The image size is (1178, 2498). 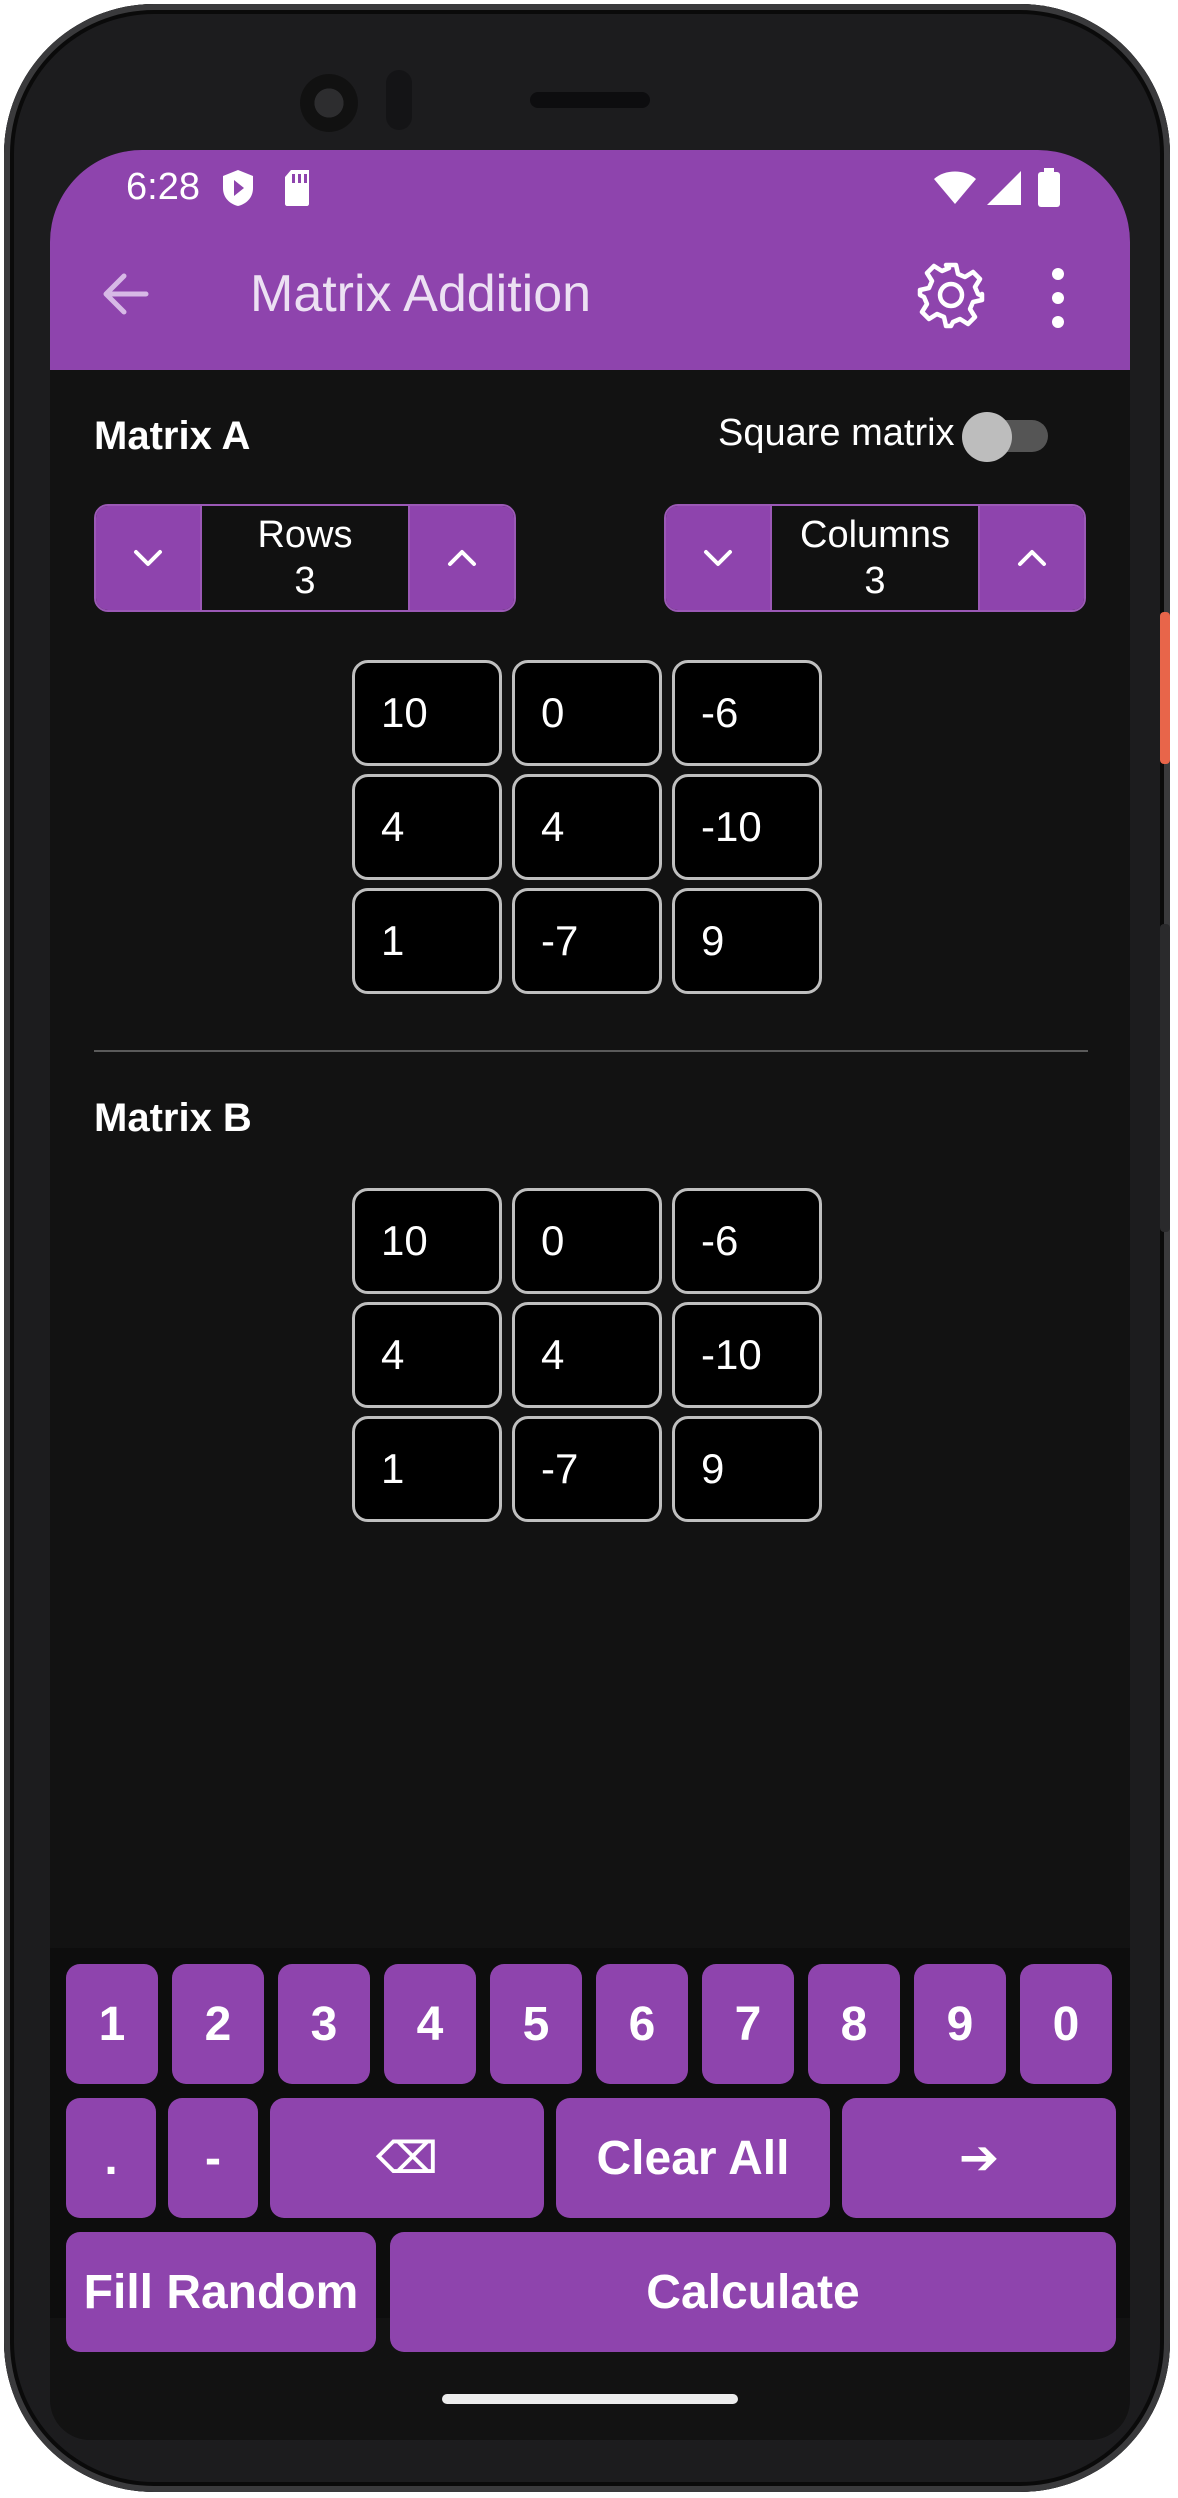 What do you see at coordinates (213, 2158) in the screenshot?
I see `key-minus: -` at bounding box center [213, 2158].